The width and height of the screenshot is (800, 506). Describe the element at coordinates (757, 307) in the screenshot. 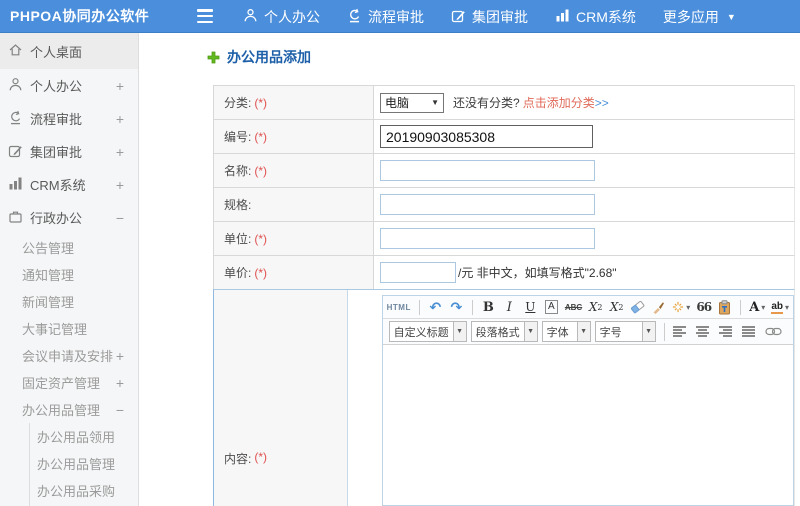

I see `font-color-button: A ▾` at that location.